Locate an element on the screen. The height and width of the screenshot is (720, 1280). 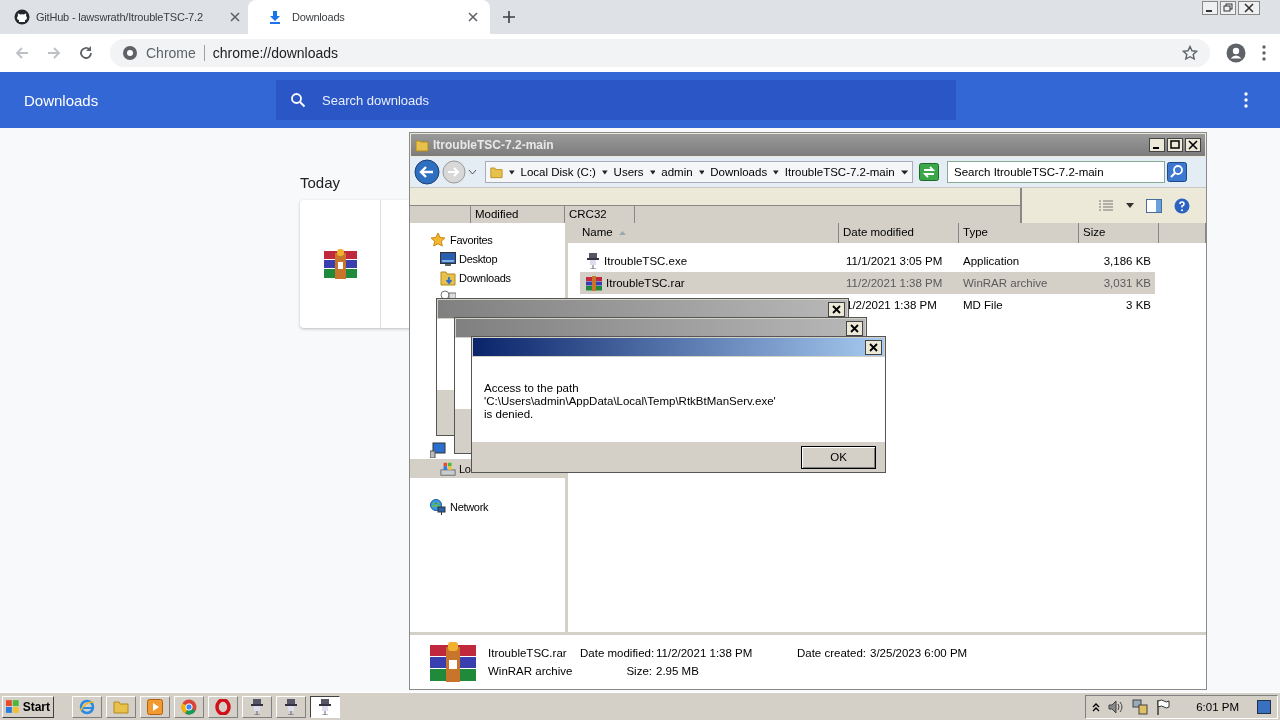
window-title: ItroubleTSC-7.2-main is located at coordinates (494, 145).